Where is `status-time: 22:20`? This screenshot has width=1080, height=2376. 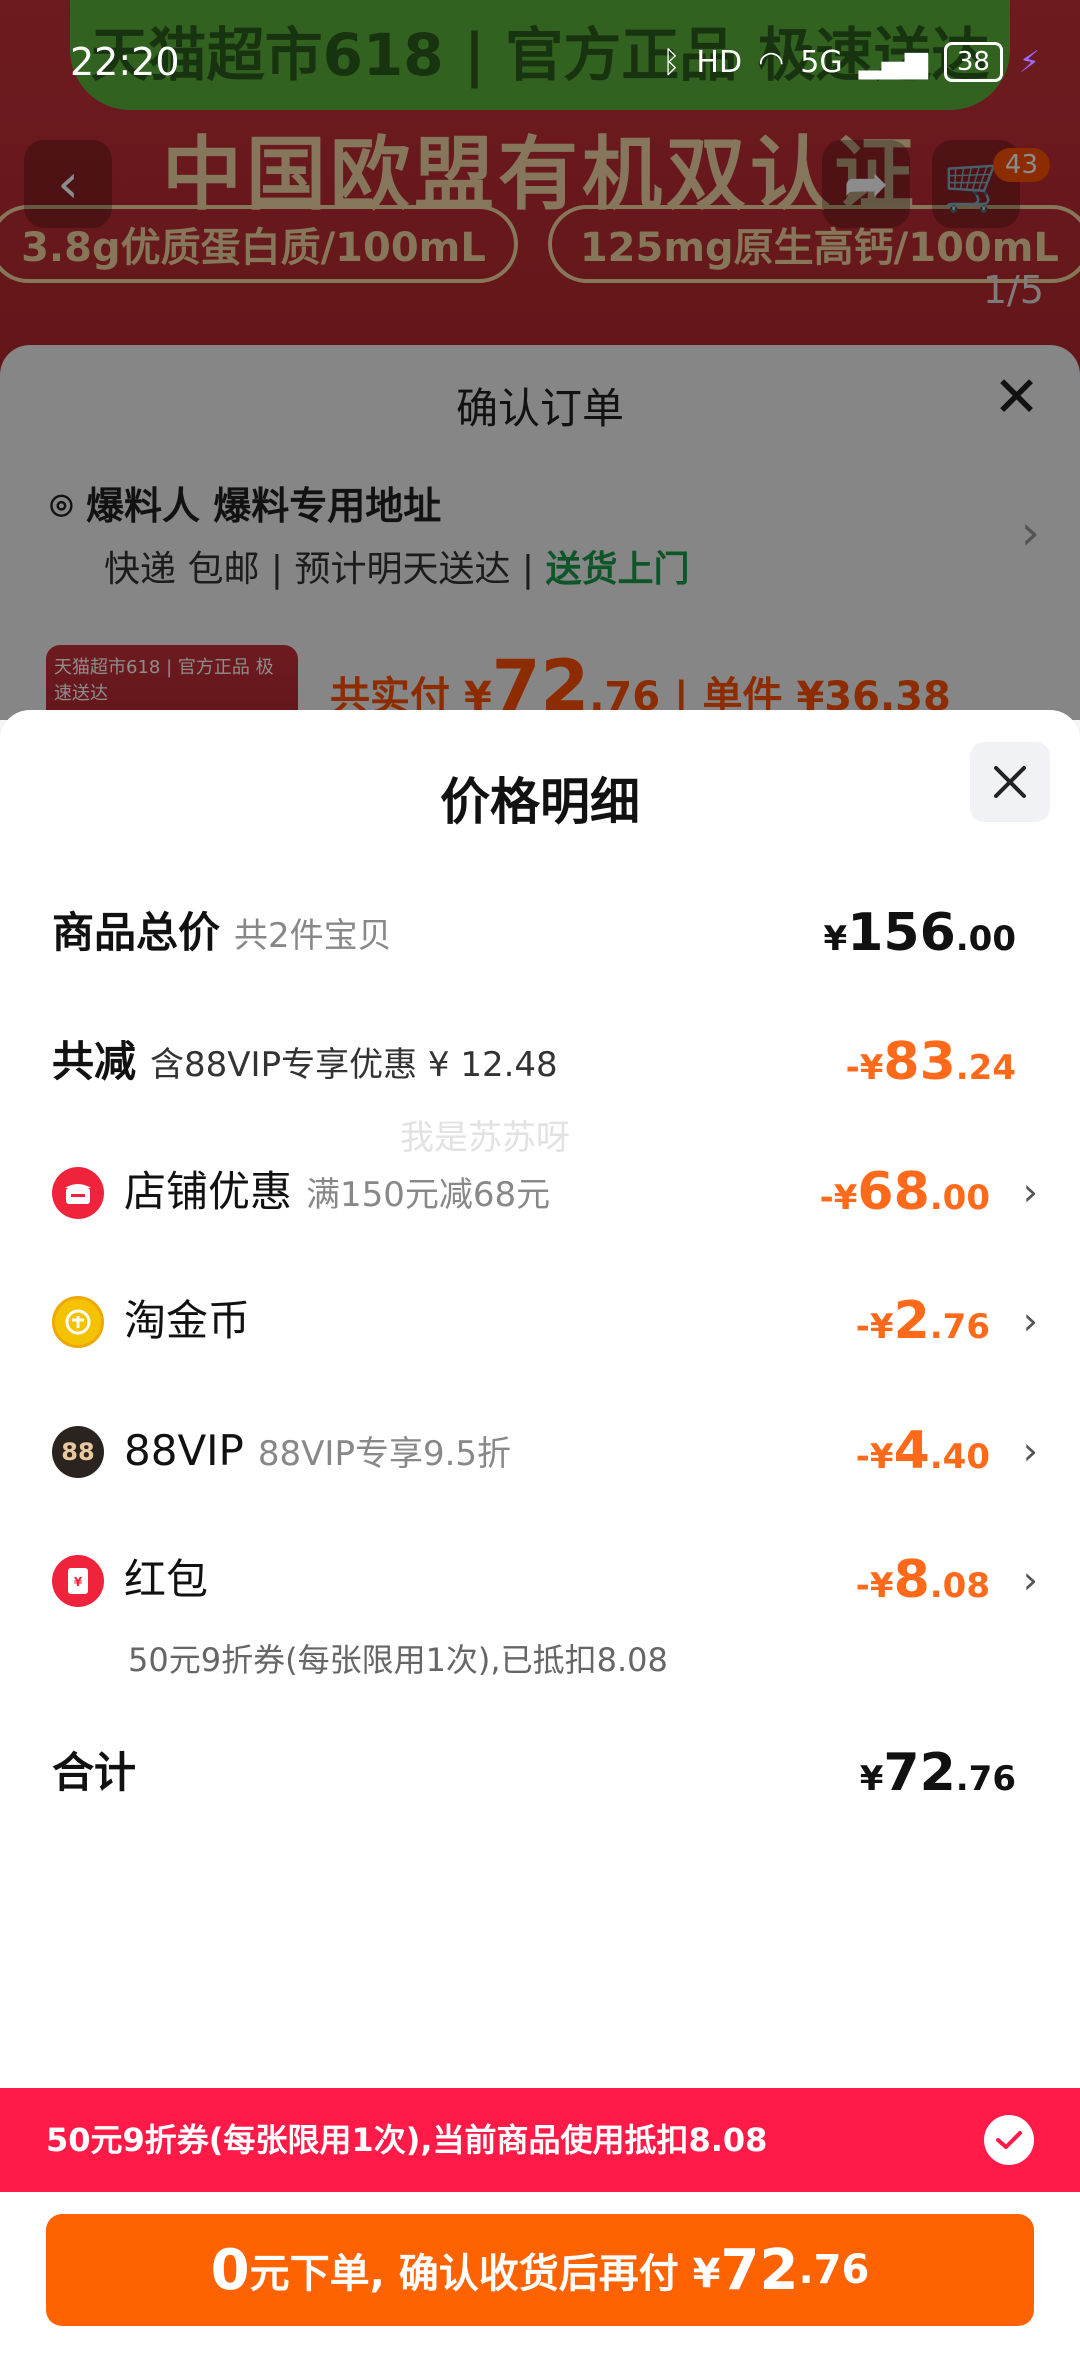 status-time: 22:20 is located at coordinates (125, 62).